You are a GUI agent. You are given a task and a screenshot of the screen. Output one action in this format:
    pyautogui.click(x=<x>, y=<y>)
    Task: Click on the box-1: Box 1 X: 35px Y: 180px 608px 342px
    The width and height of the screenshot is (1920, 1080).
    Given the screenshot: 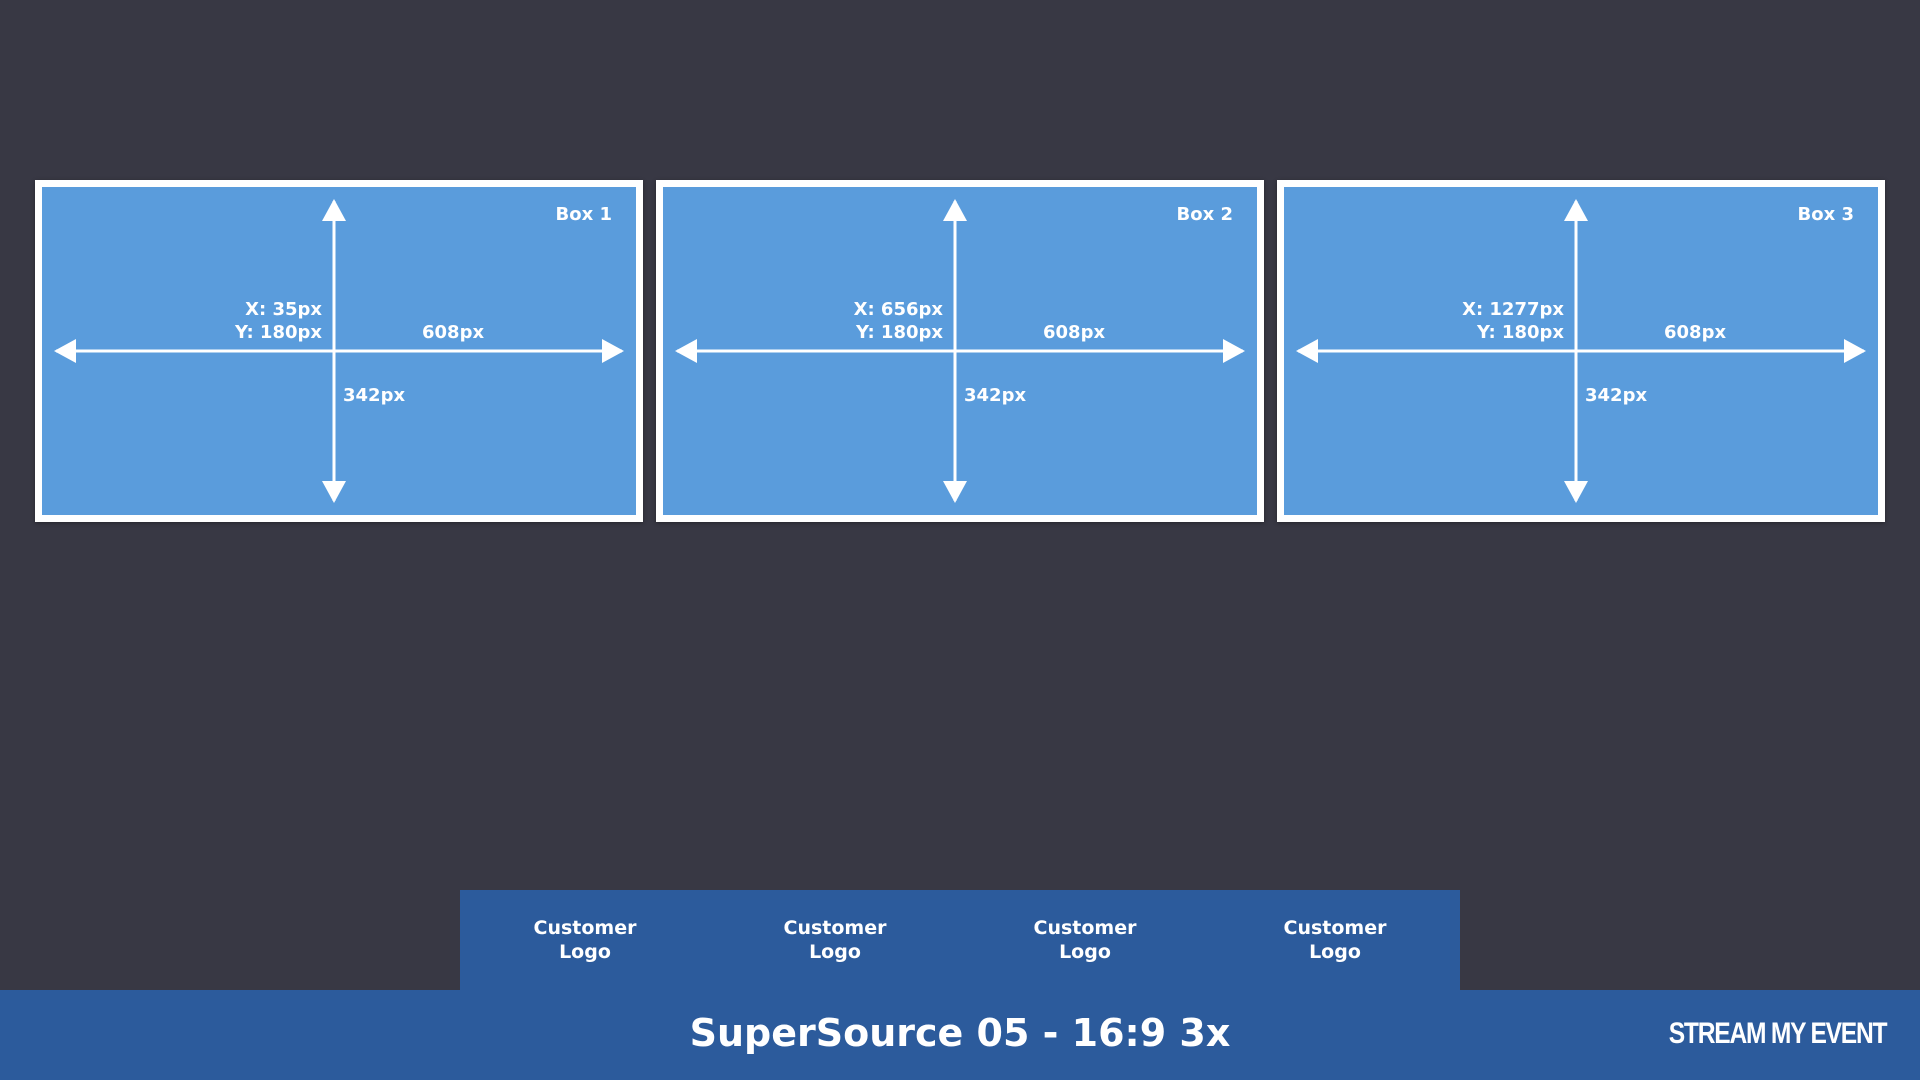 What is the action you would take?
    pyautogui.click(x=339, y=351)
    